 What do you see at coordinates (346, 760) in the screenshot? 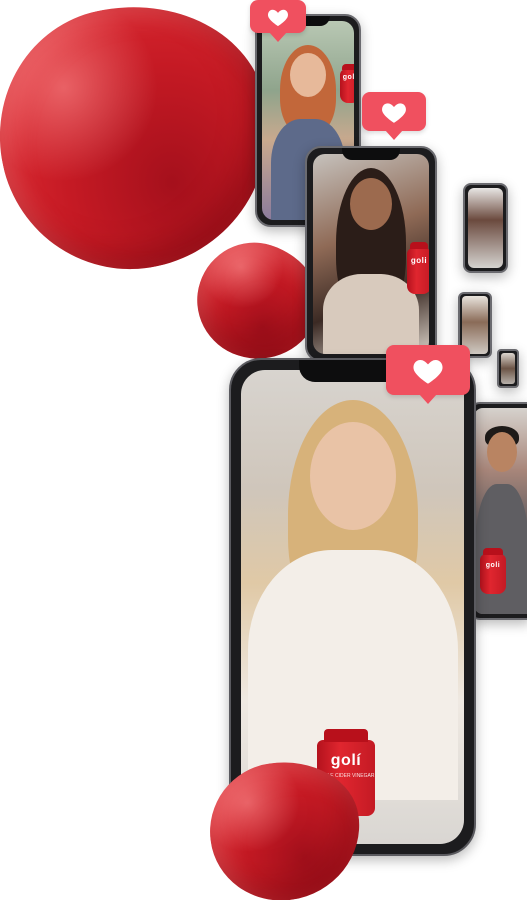
I see `bottle-label: golí` at bounding box center [346, 760].